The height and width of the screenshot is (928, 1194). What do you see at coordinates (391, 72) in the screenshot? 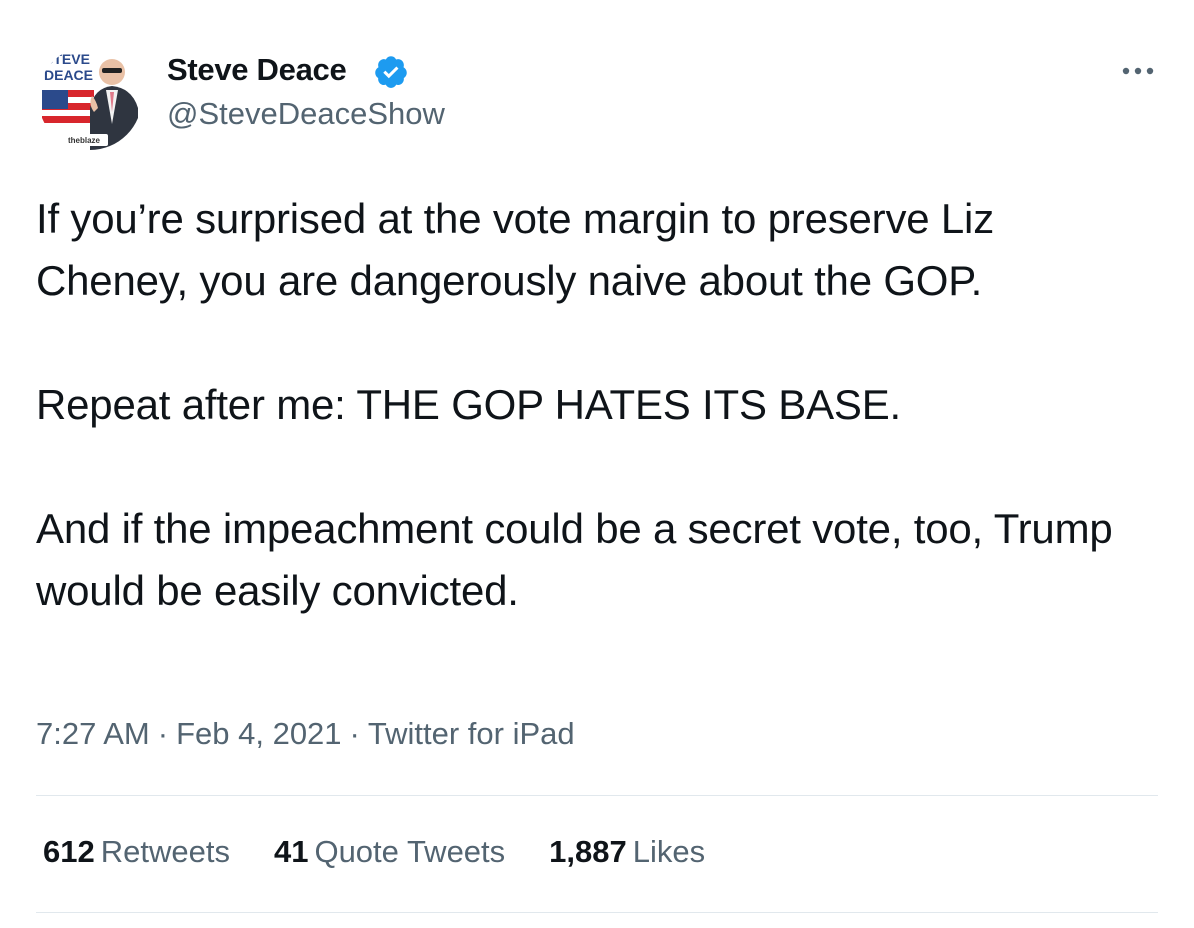
I see `verified-badge-icon` at bounding box center [391, 72].